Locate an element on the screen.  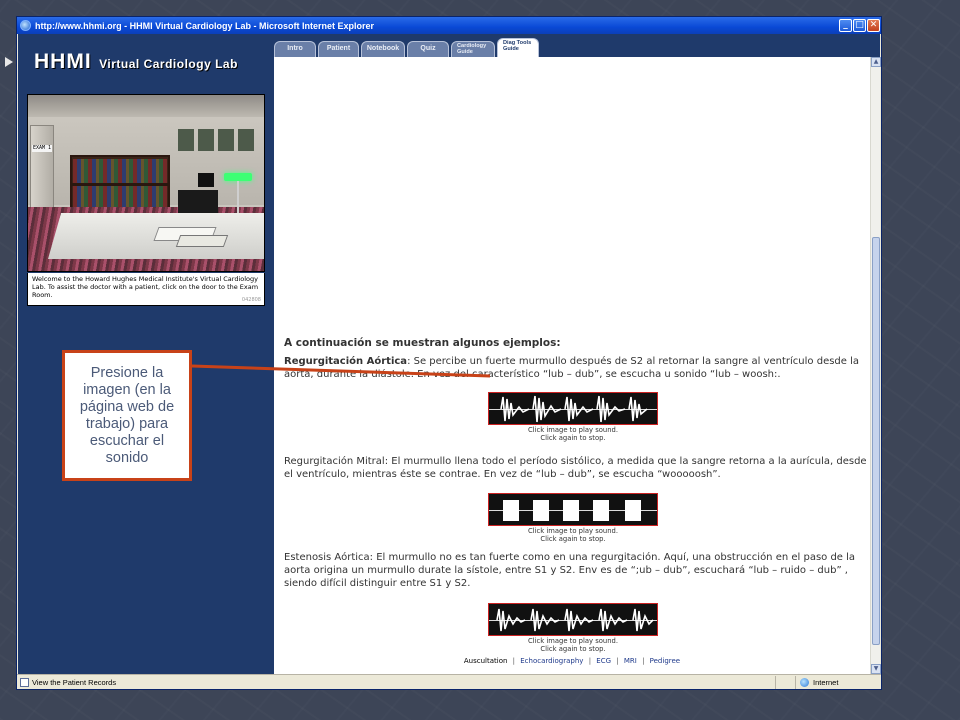
security-zone: Internet is located at coordinates (838, 682).